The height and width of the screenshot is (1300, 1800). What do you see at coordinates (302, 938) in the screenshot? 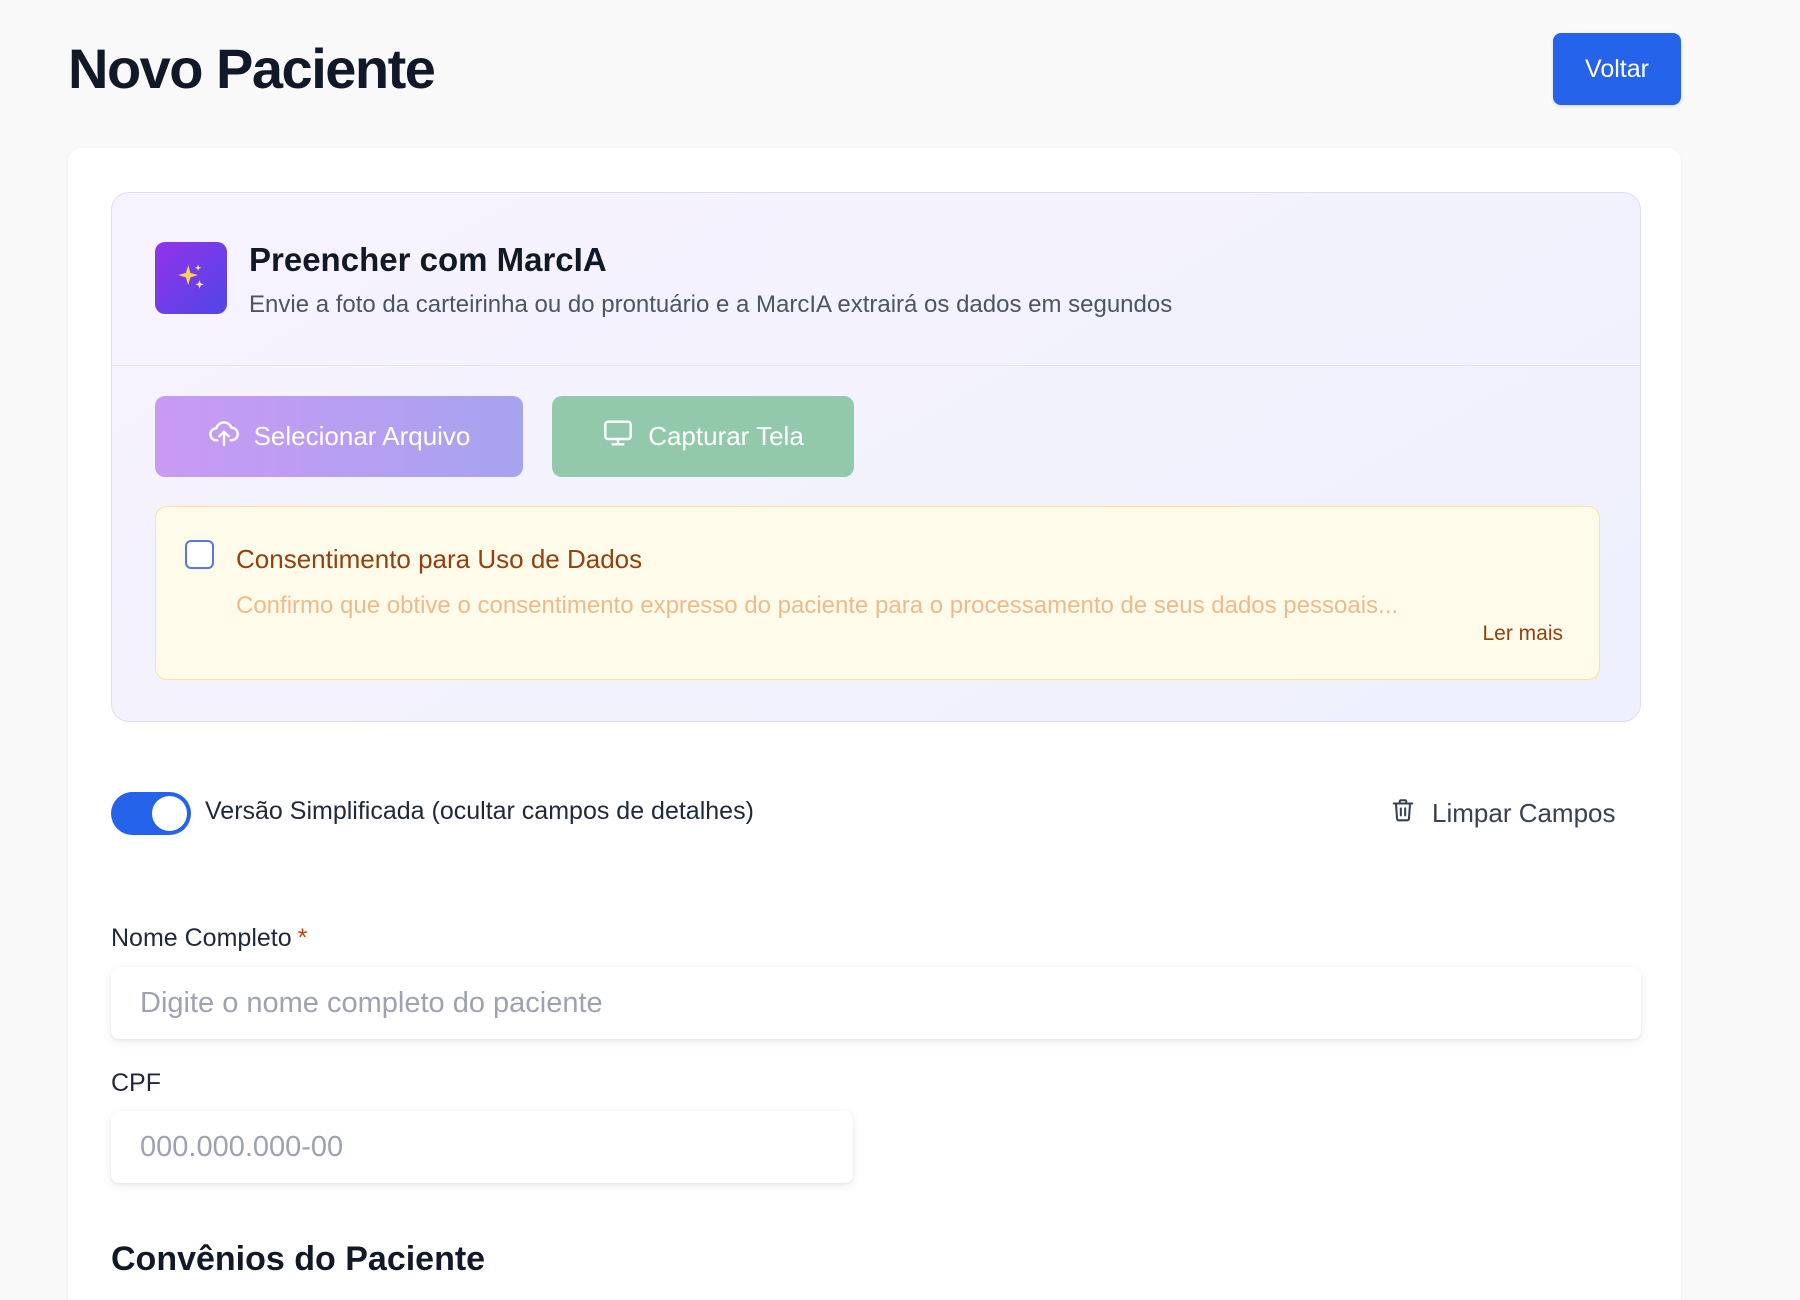
I see `required-star: *` at bounding box center [302, 938].